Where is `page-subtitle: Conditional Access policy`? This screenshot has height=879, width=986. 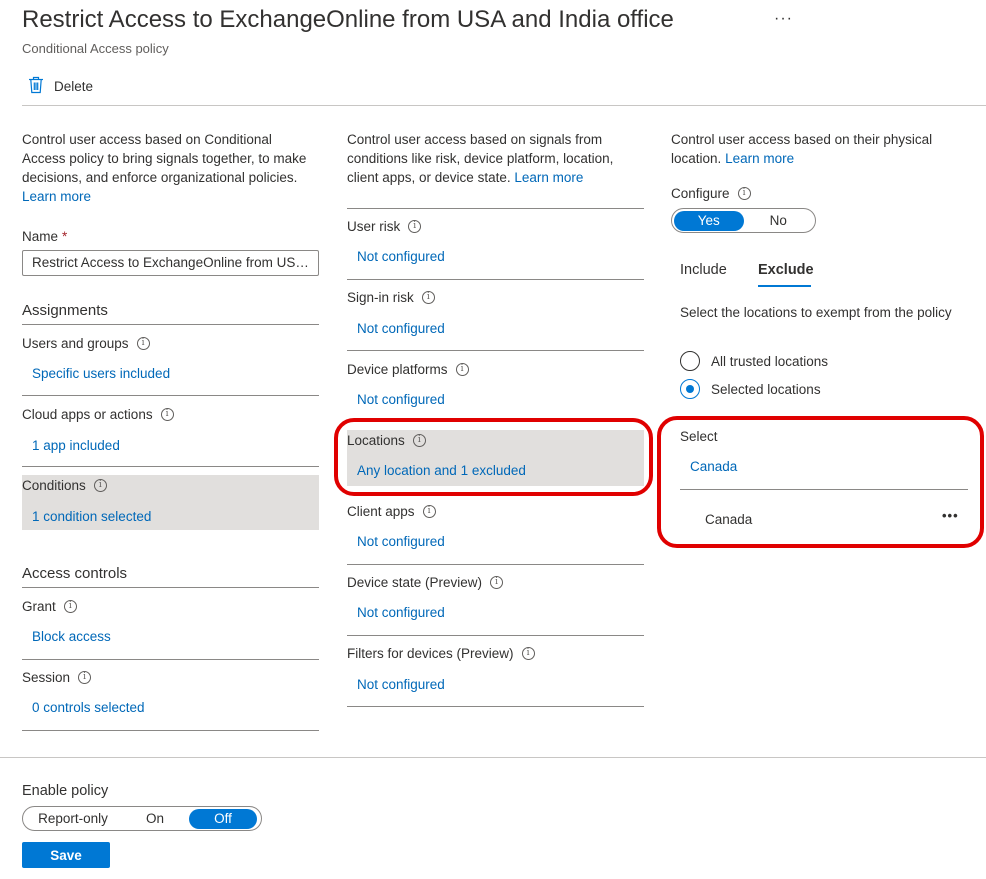
page-subtitle: Conditional Access policy is located at coordinates (95, 48).